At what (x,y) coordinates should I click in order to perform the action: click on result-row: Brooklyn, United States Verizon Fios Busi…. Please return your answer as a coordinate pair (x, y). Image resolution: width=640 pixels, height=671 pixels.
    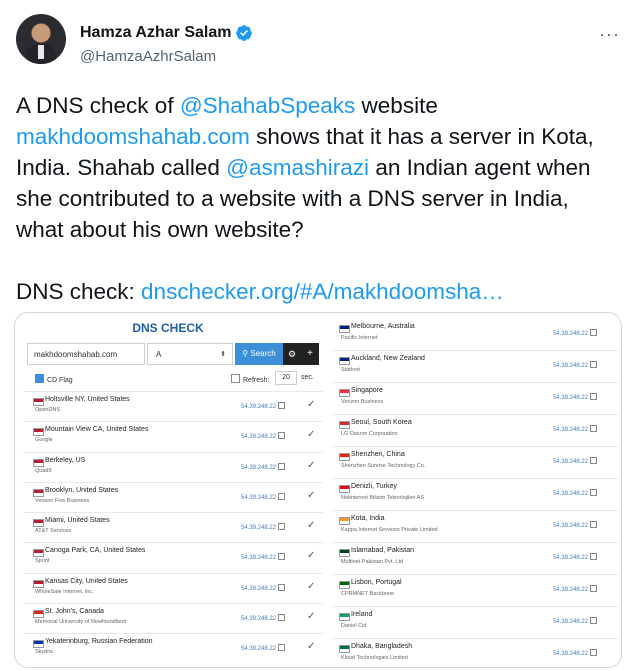
    Looking at the image, I should click on (173, 496).